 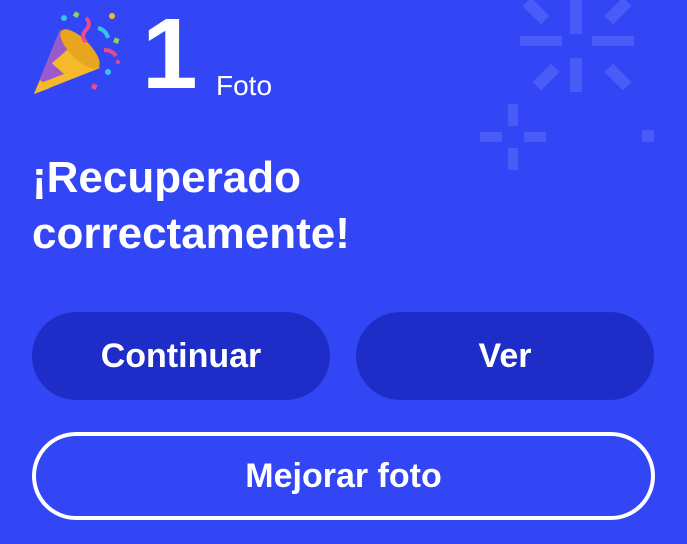 What do you see at coordinates (170, 55) in the screenshot?
I see `recovered-count: 1` at bounding box center [170, 55].